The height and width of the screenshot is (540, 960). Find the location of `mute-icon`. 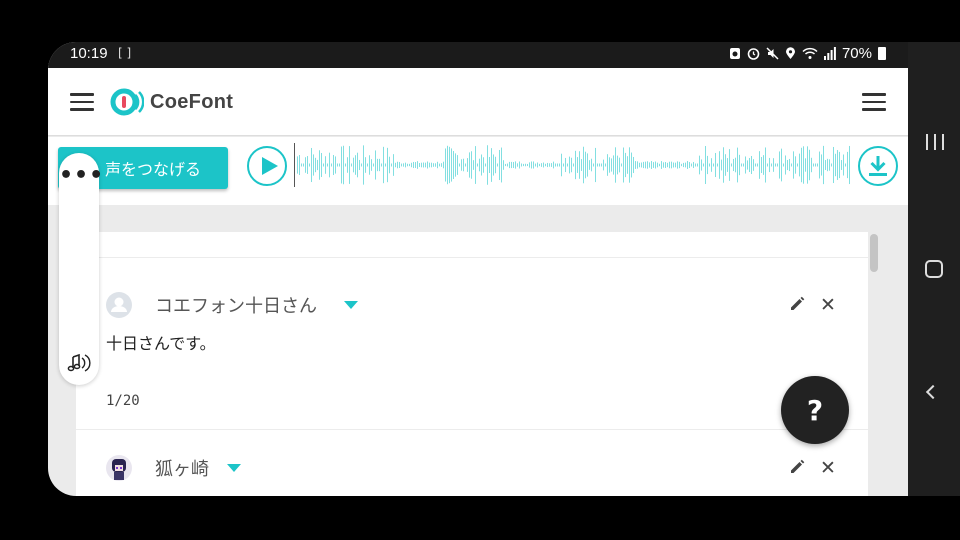

mute-icon is located at coordinates (772, 53).